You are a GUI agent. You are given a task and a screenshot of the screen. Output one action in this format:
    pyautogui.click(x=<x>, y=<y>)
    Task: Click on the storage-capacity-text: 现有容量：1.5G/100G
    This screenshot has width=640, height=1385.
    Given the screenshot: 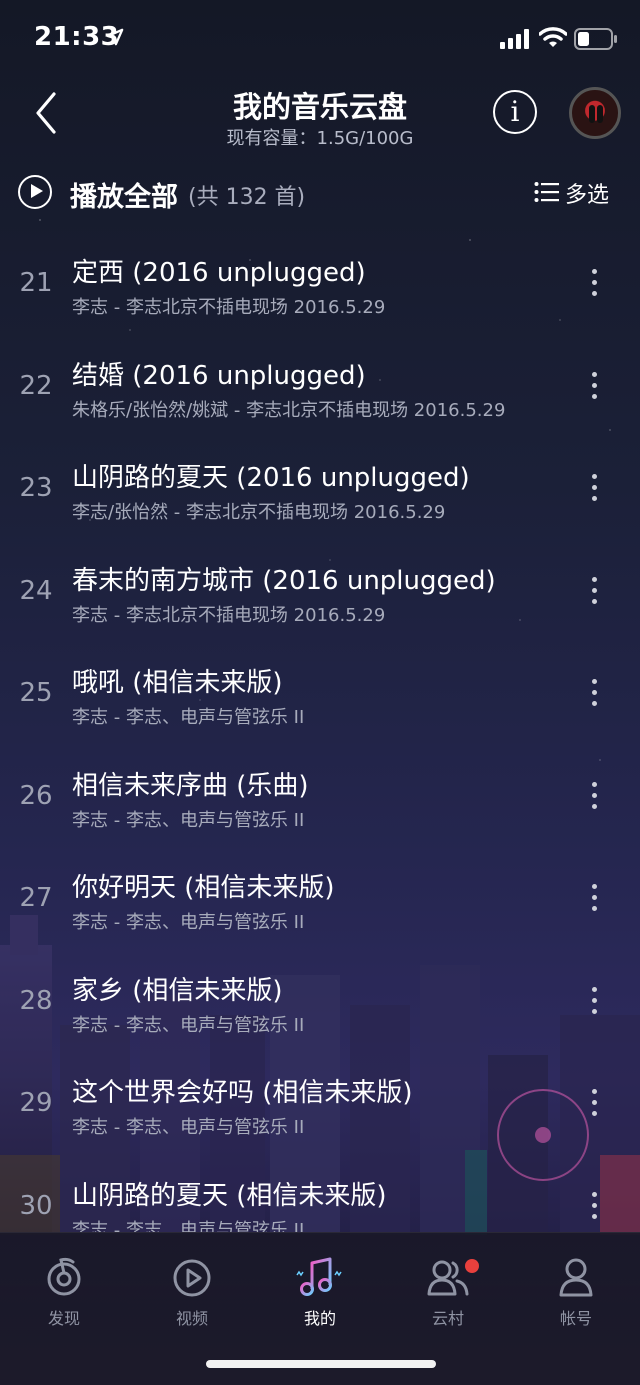 What is the action you would take?
    pyautogui.click(x=320, y=138)
    